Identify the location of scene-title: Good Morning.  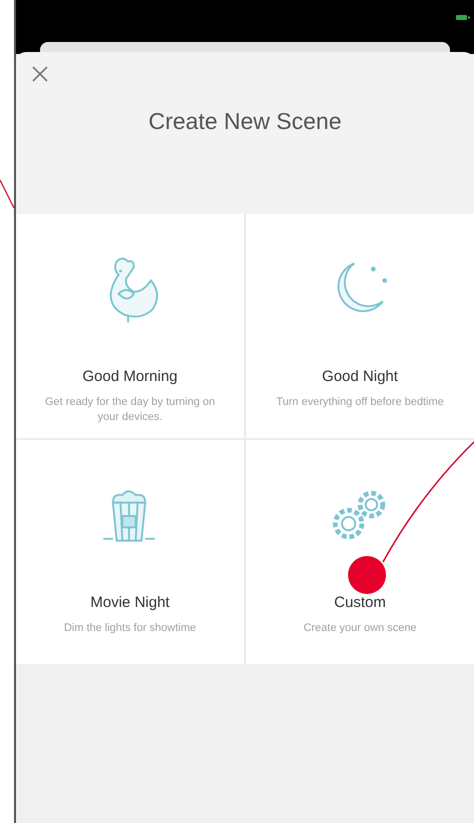
(130, 377).